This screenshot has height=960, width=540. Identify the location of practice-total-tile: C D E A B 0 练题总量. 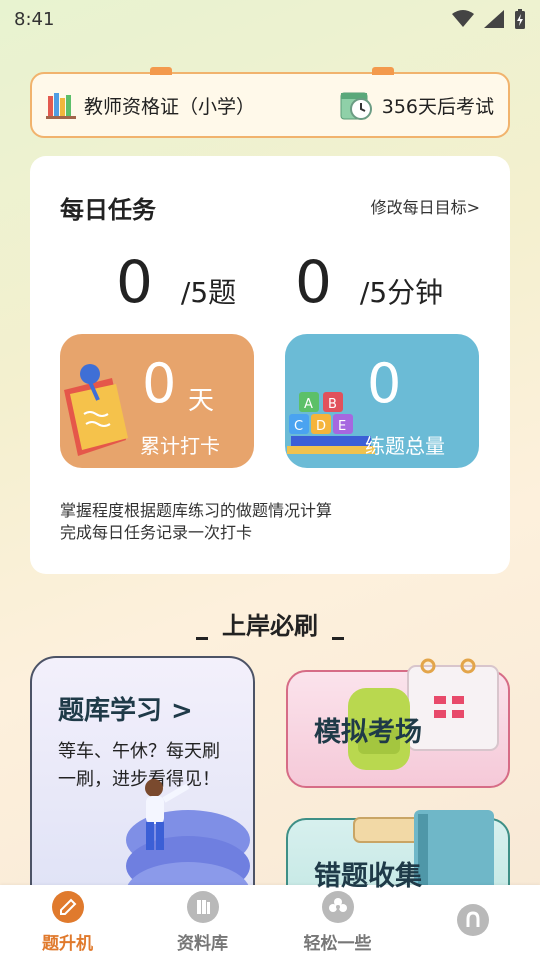
(382, 401).